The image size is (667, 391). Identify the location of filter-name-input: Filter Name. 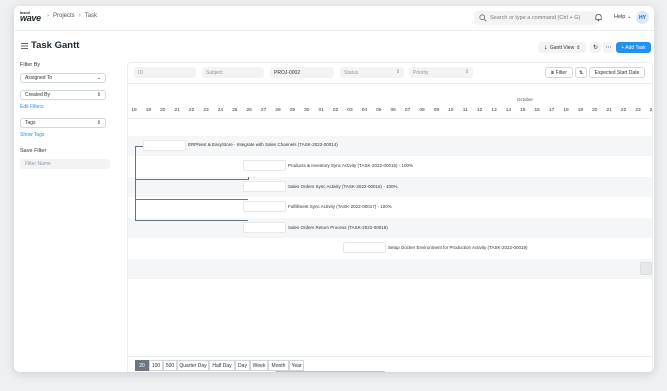
(65, 164).